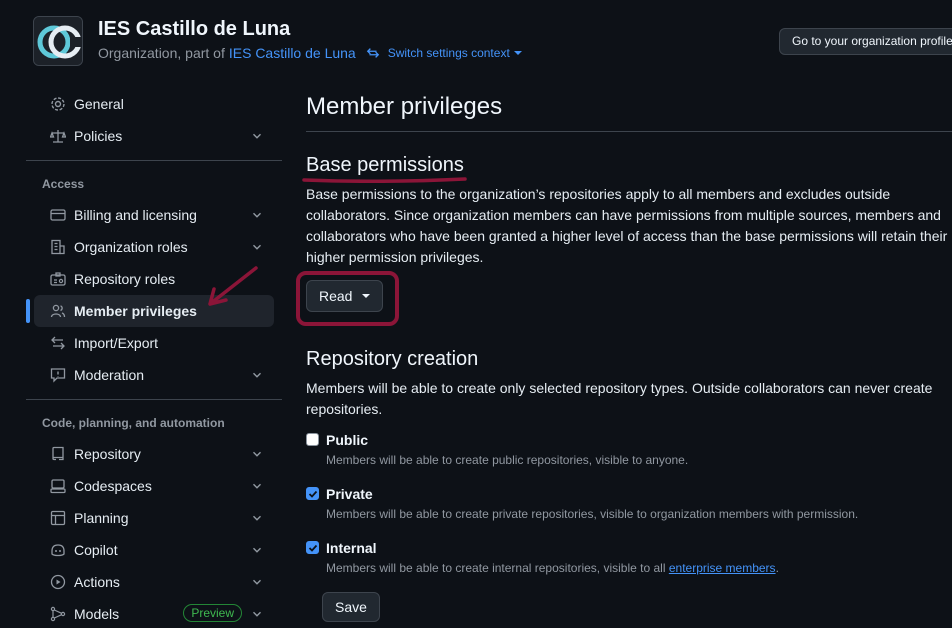 Image resolution: width=952 pixels, height=628 pixels. I want to click on organization-icon, so click(58, 247).